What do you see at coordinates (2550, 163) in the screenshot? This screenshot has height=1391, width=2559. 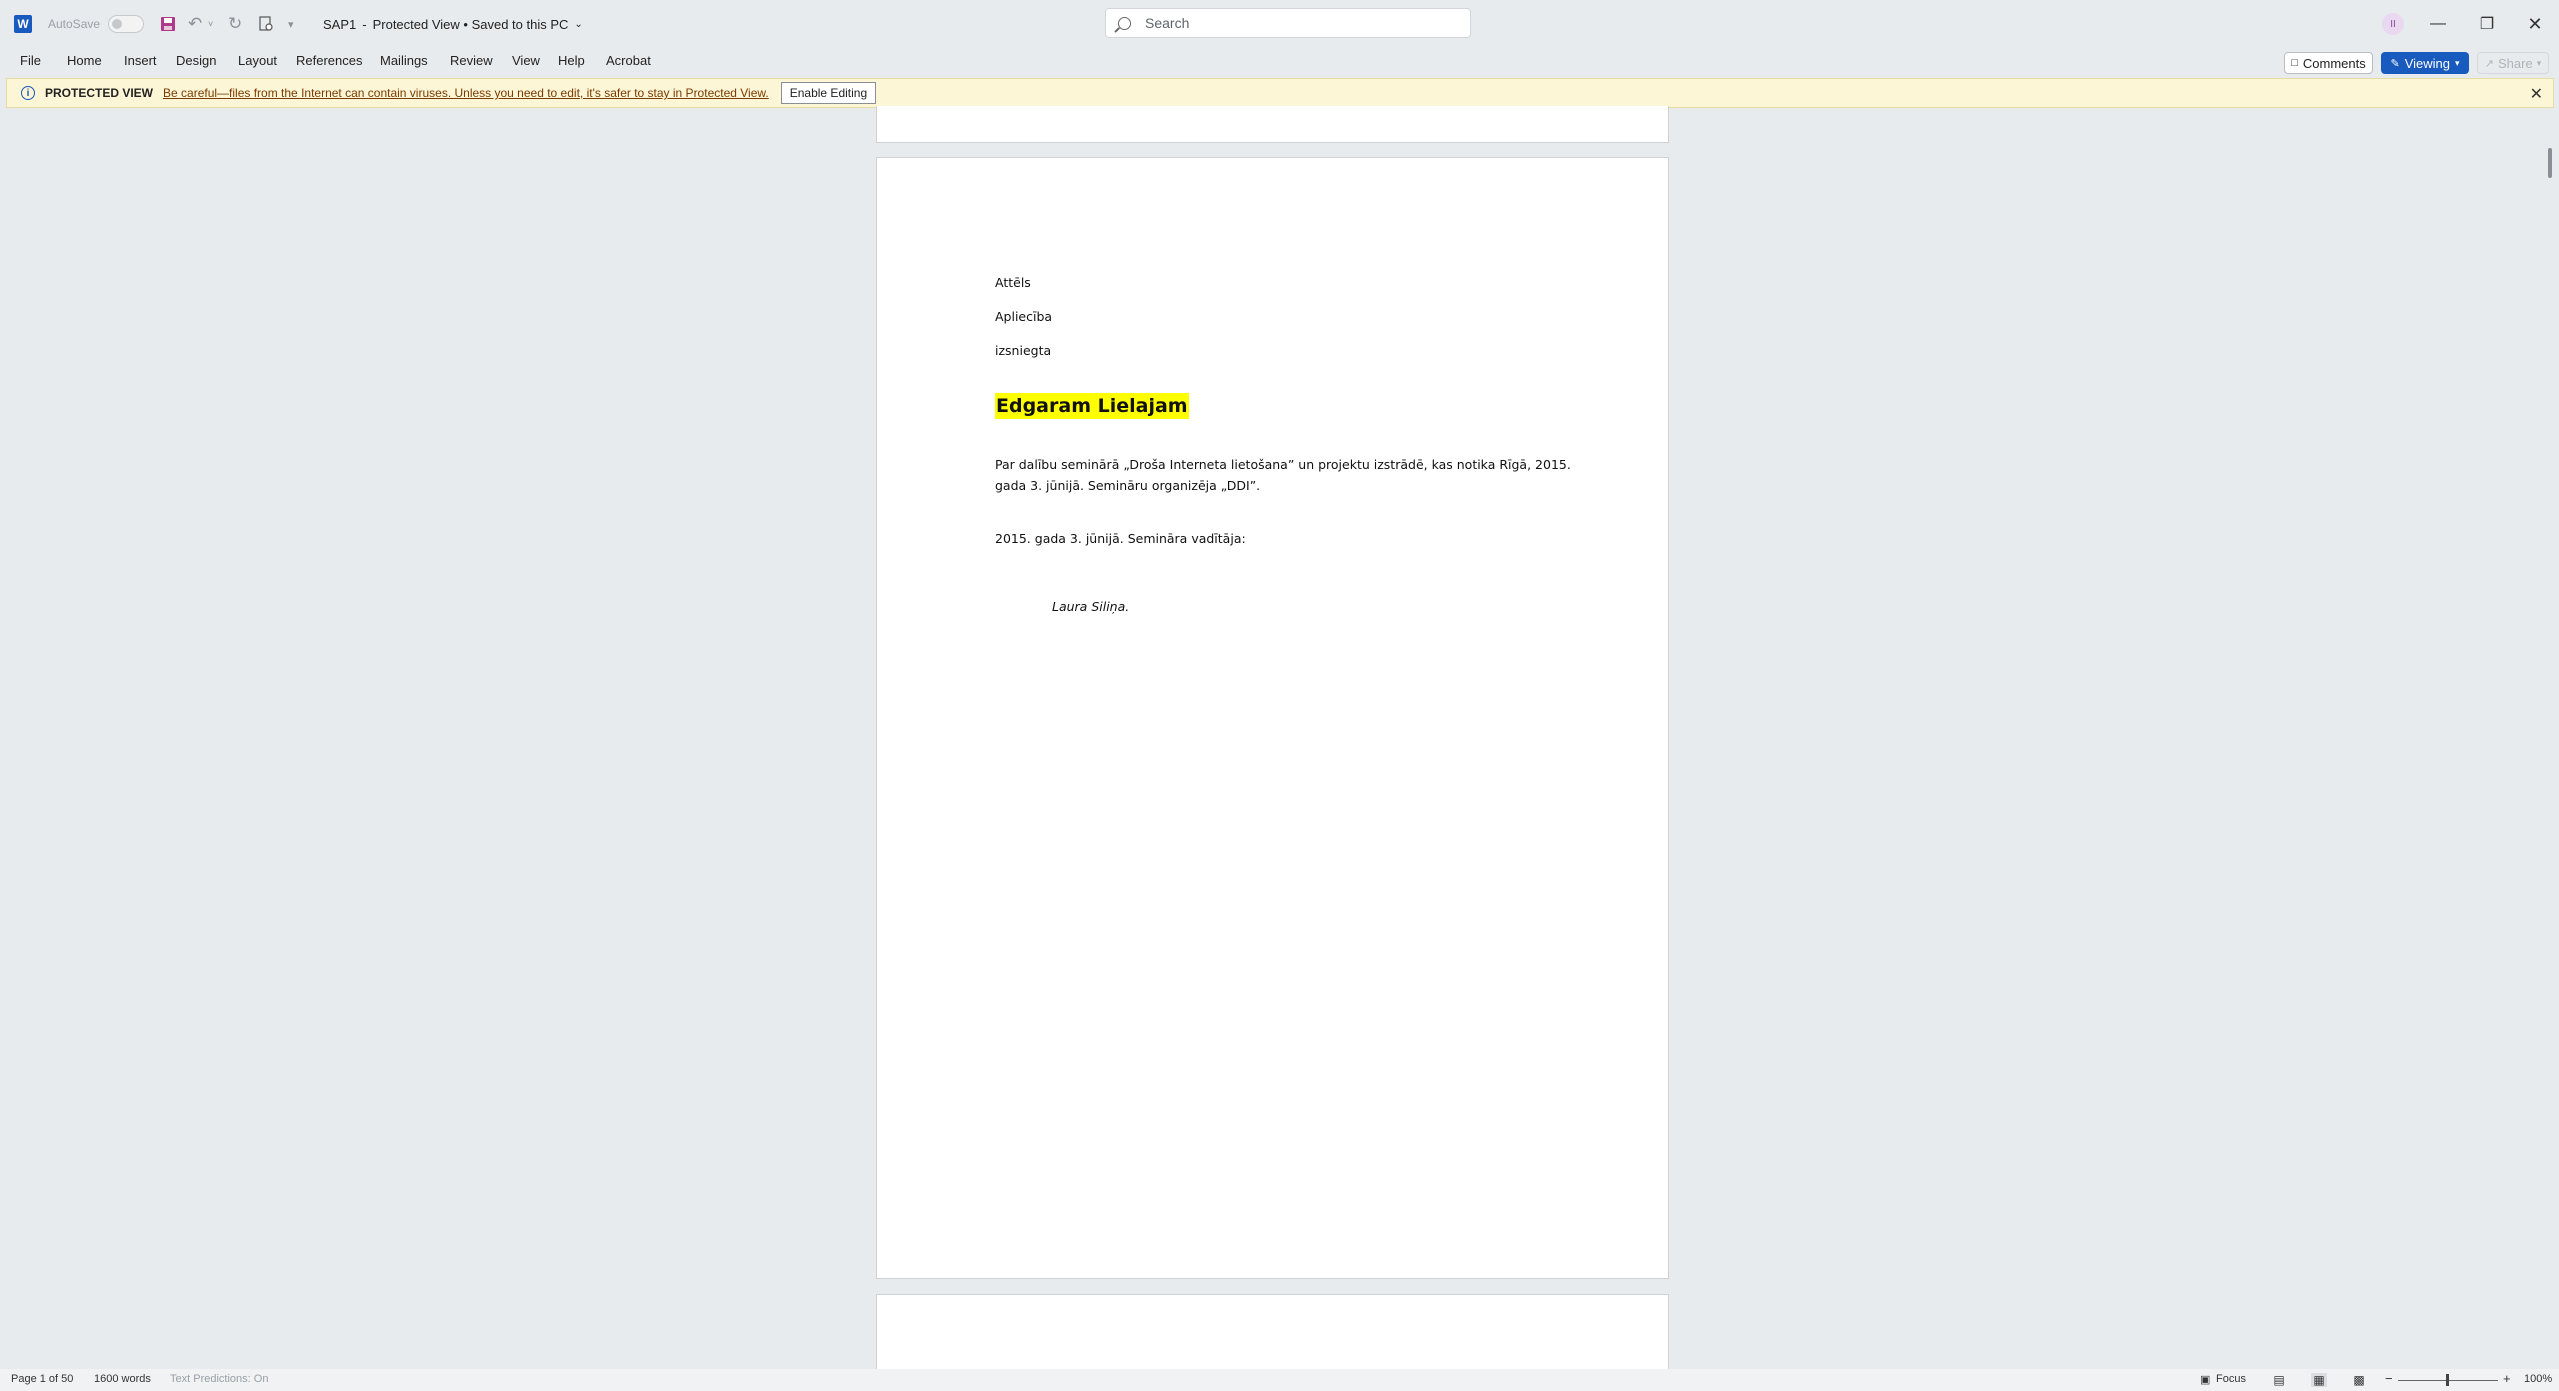 I see `vertical-scrollbar-thumb` at bounding box center [2550, 163].